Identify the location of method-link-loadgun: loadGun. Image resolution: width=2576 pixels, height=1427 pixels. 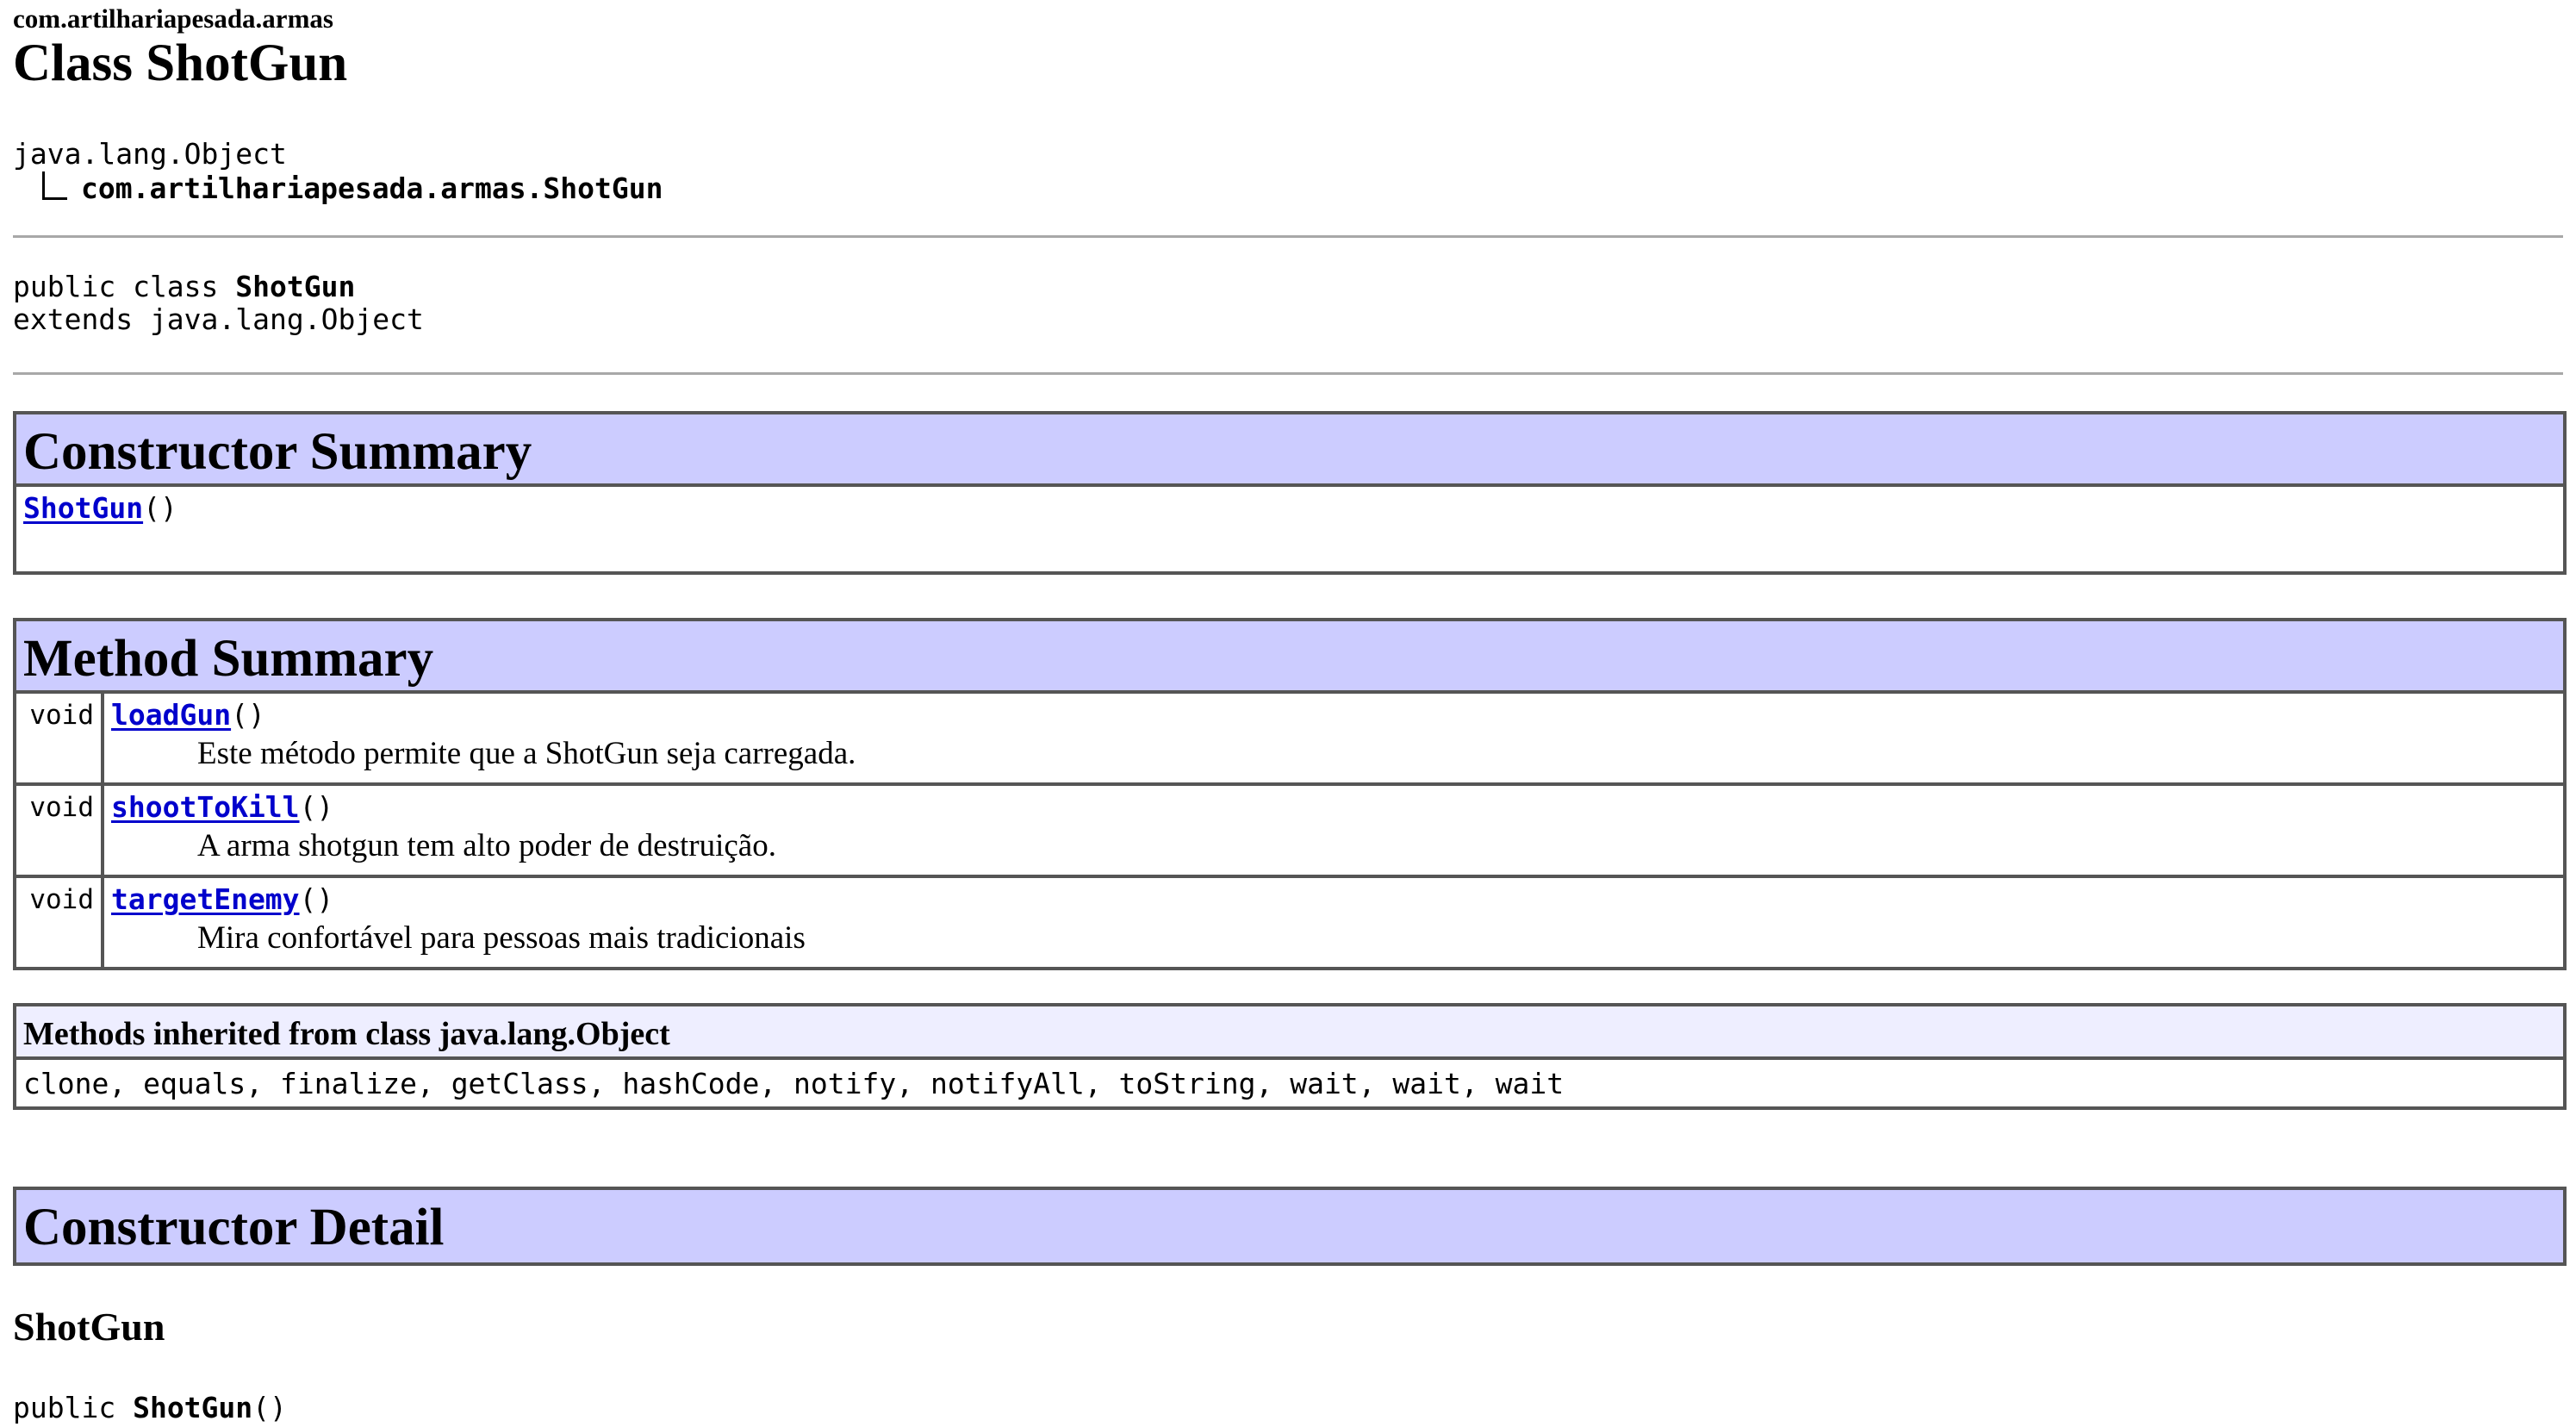
(171, 715).